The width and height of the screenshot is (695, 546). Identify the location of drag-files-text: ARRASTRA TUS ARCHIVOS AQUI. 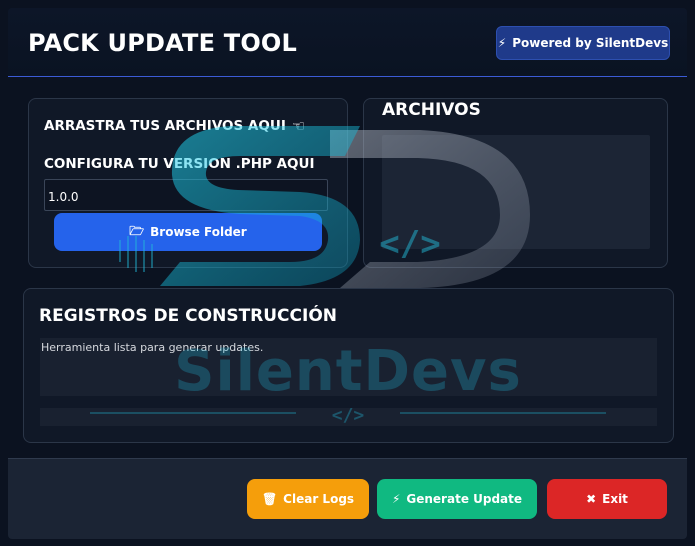
(165, 126).